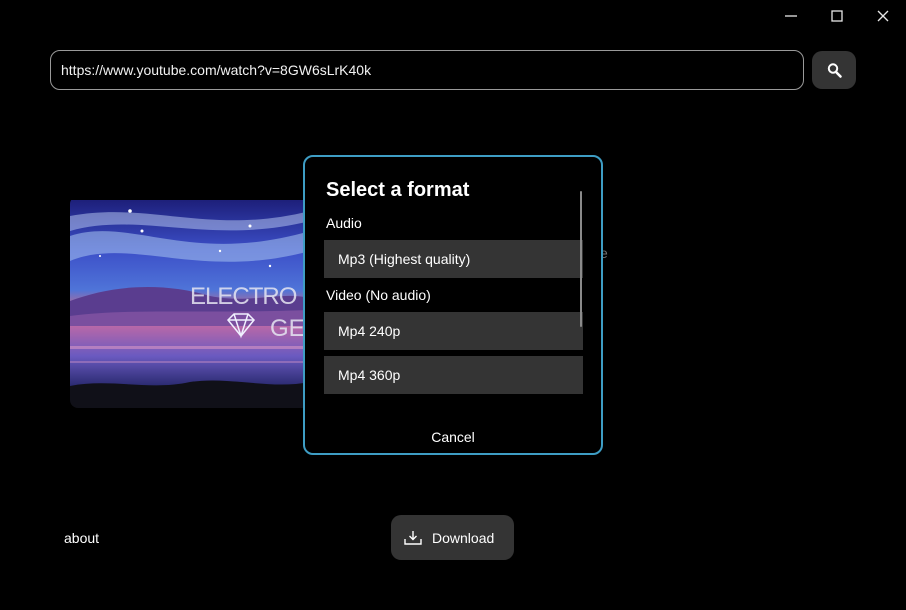 The height and width of the screenshot is (610, 906). I want to click on download-button: Download, so click(452, 537).